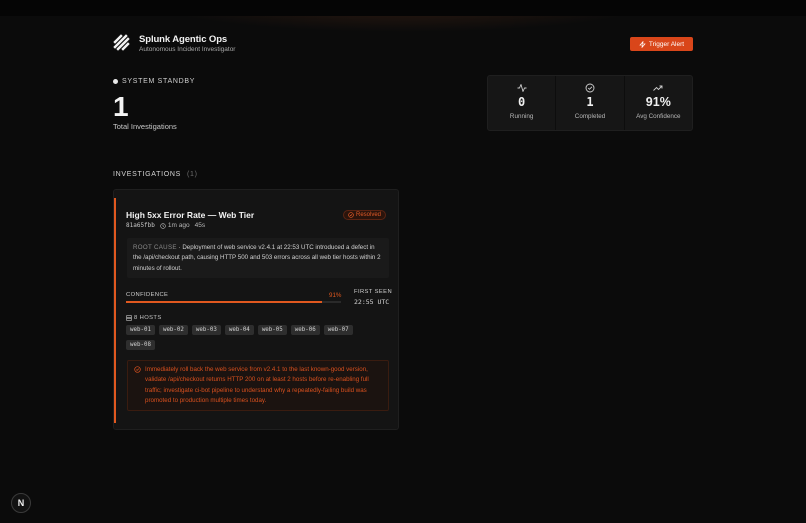  Describe the element at coordinates (173, 330) in the screenshot. I see `host-chip: web-02` at that location.